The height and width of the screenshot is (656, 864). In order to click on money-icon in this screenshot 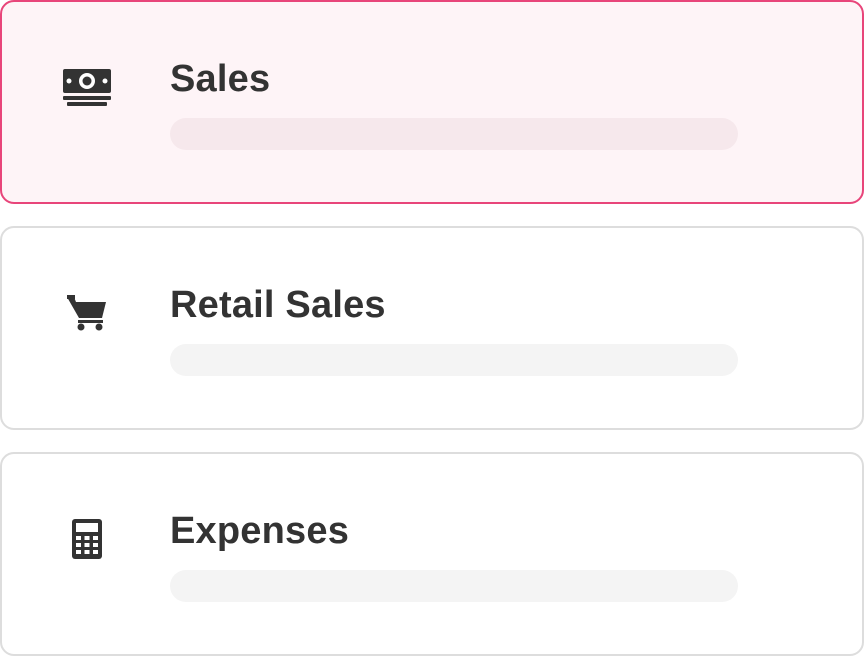, I will do `click(87, 87)`.